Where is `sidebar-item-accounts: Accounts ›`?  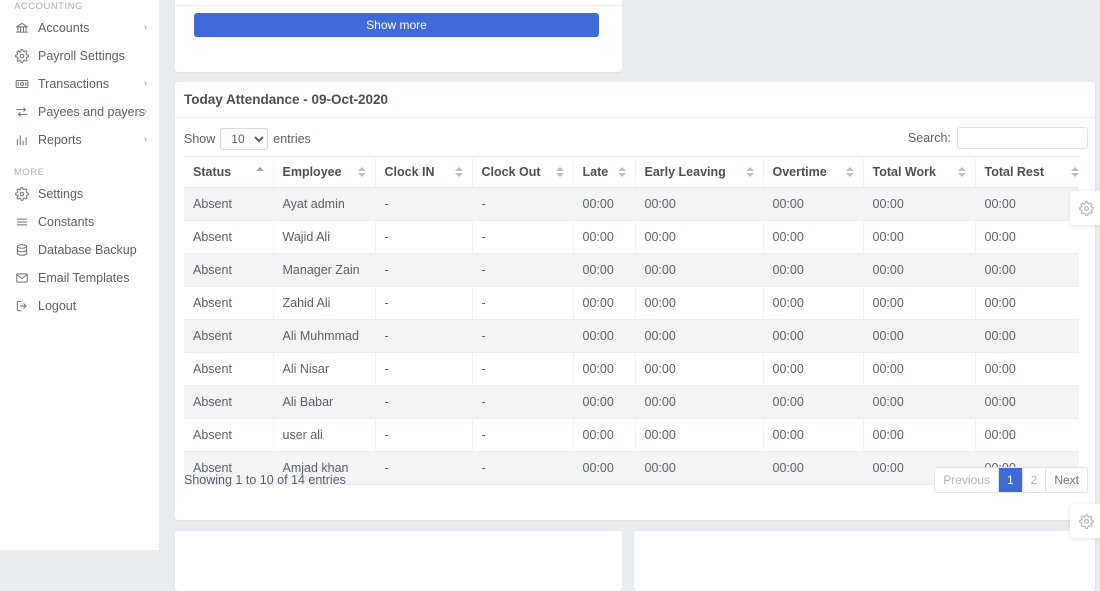
sidebar-item-accounts: Accounts › is located at coordinates (79, 28).